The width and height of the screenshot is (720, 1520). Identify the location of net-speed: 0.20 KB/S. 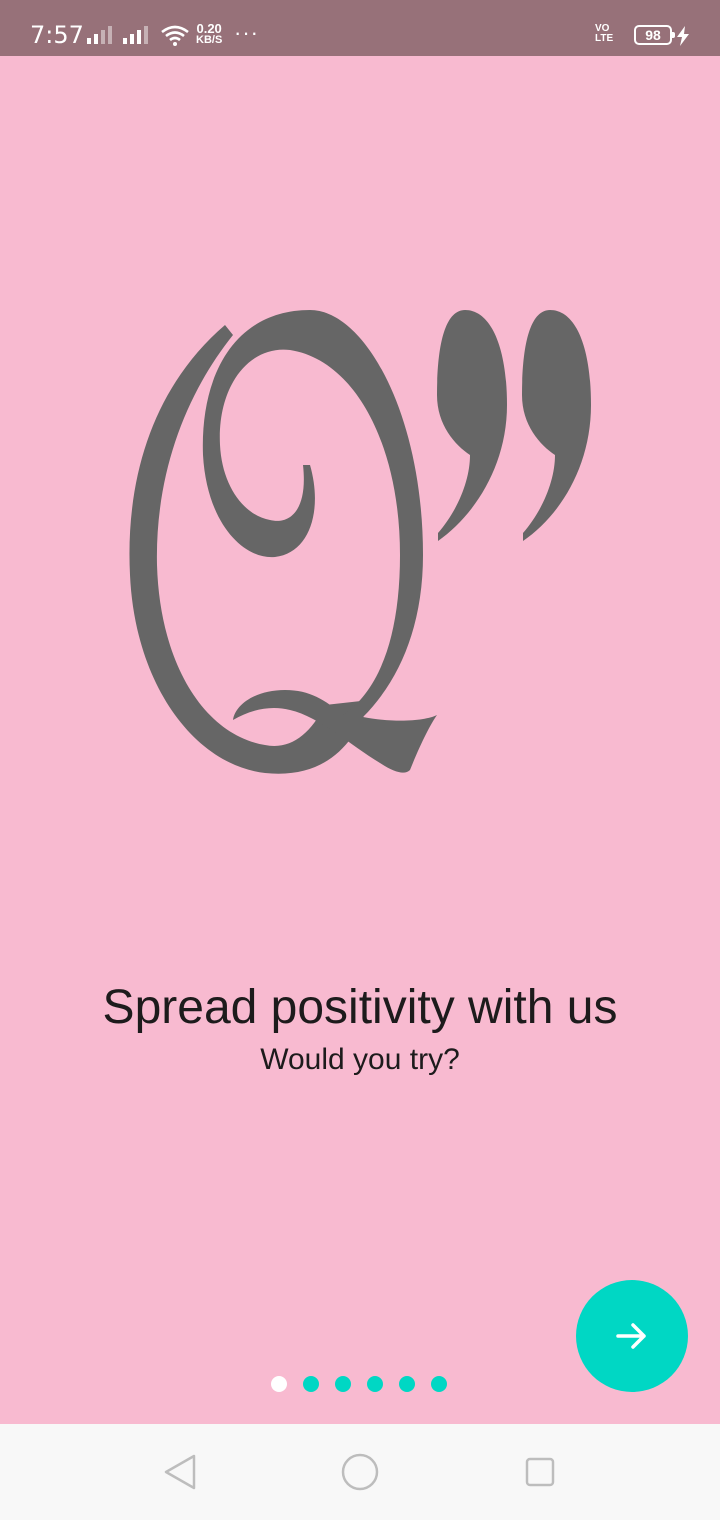
(209, 34).